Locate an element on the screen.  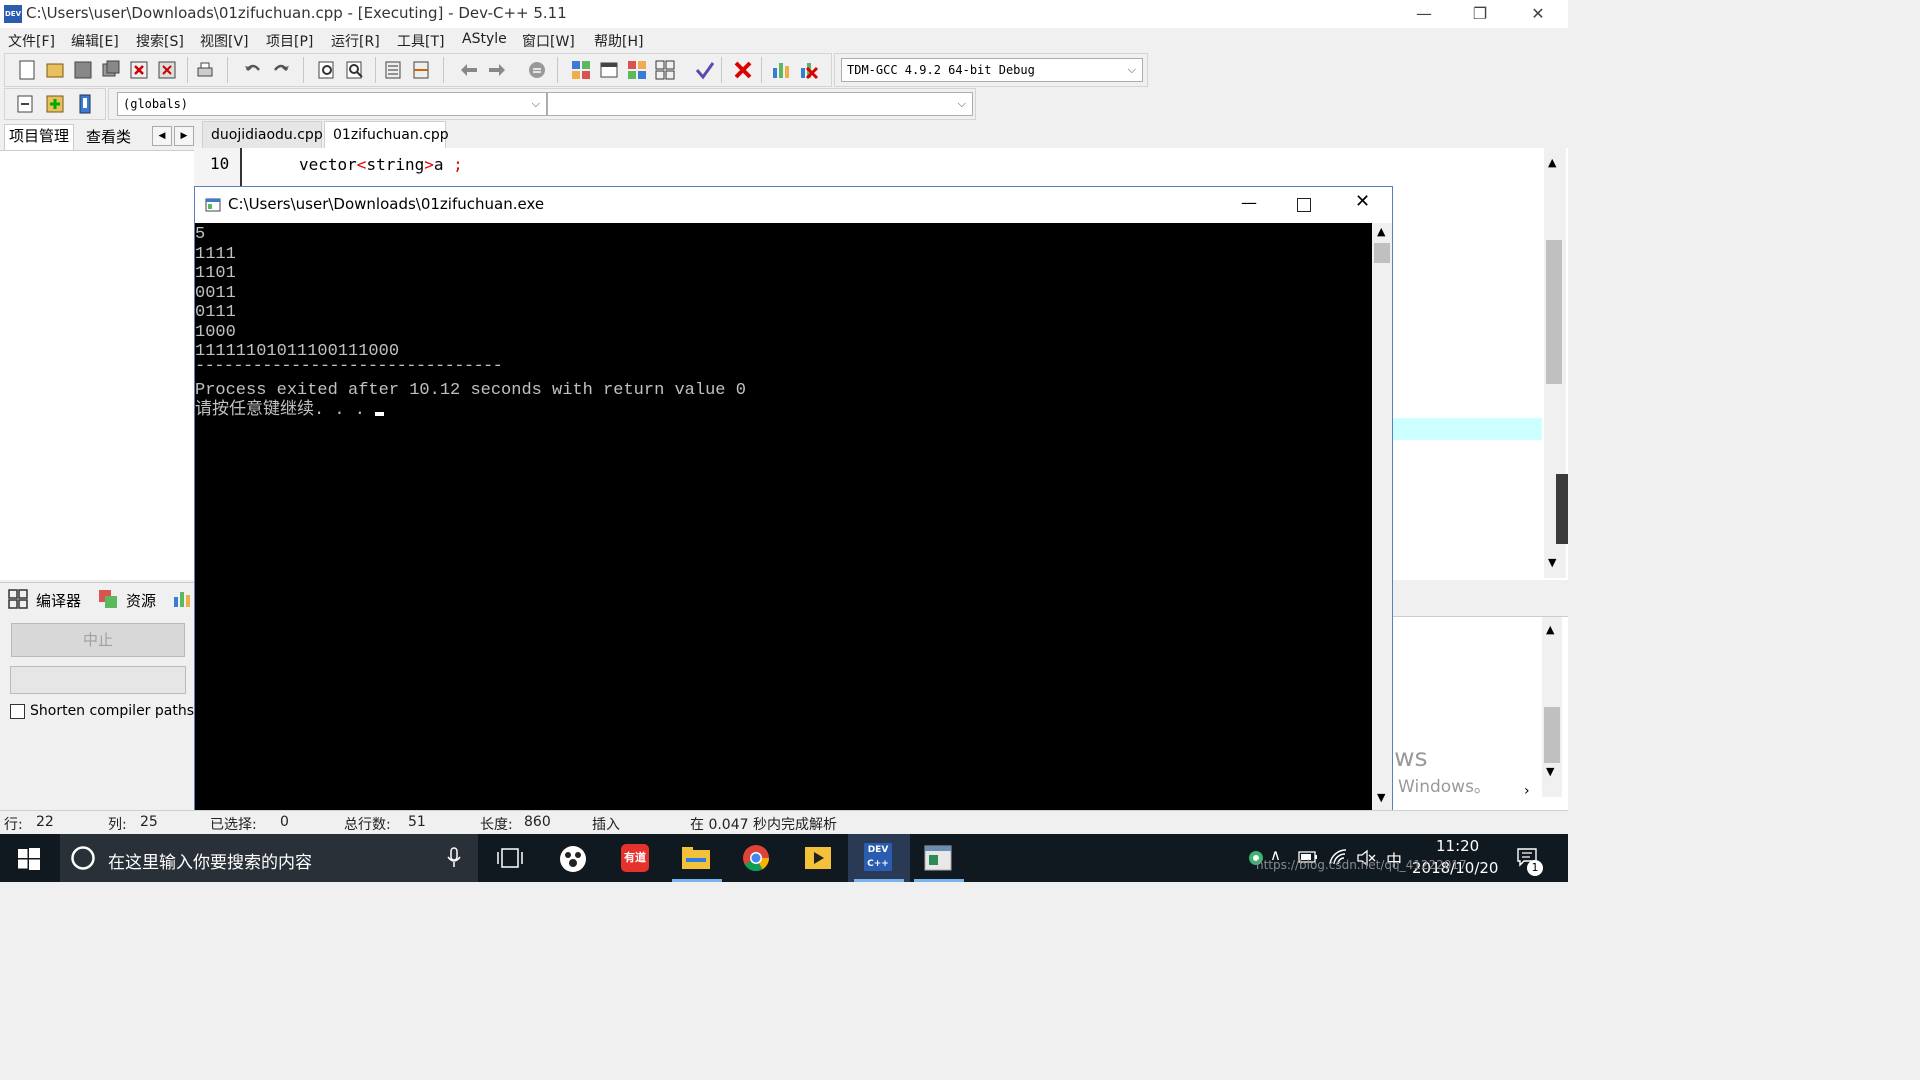
compile-run-icon is located at coordinates (637, 70).